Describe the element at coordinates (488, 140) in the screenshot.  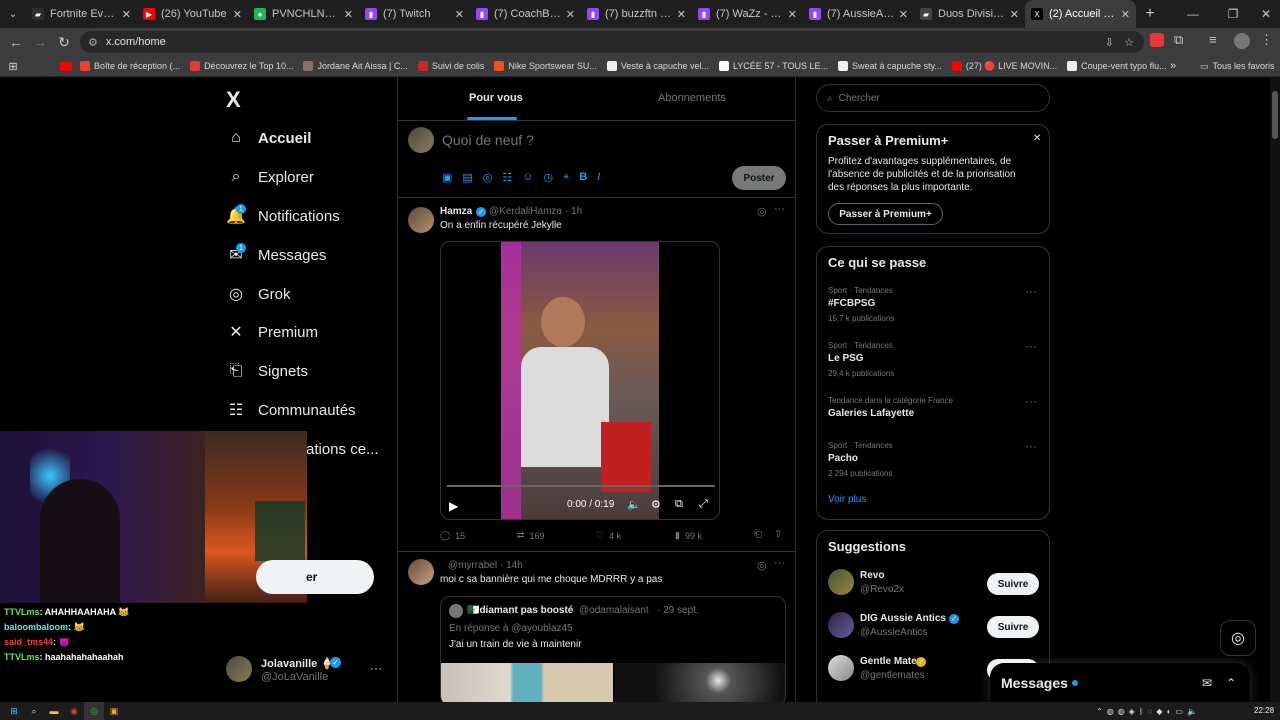
I see `compose-input: Quoi de neuf ?` at that location.